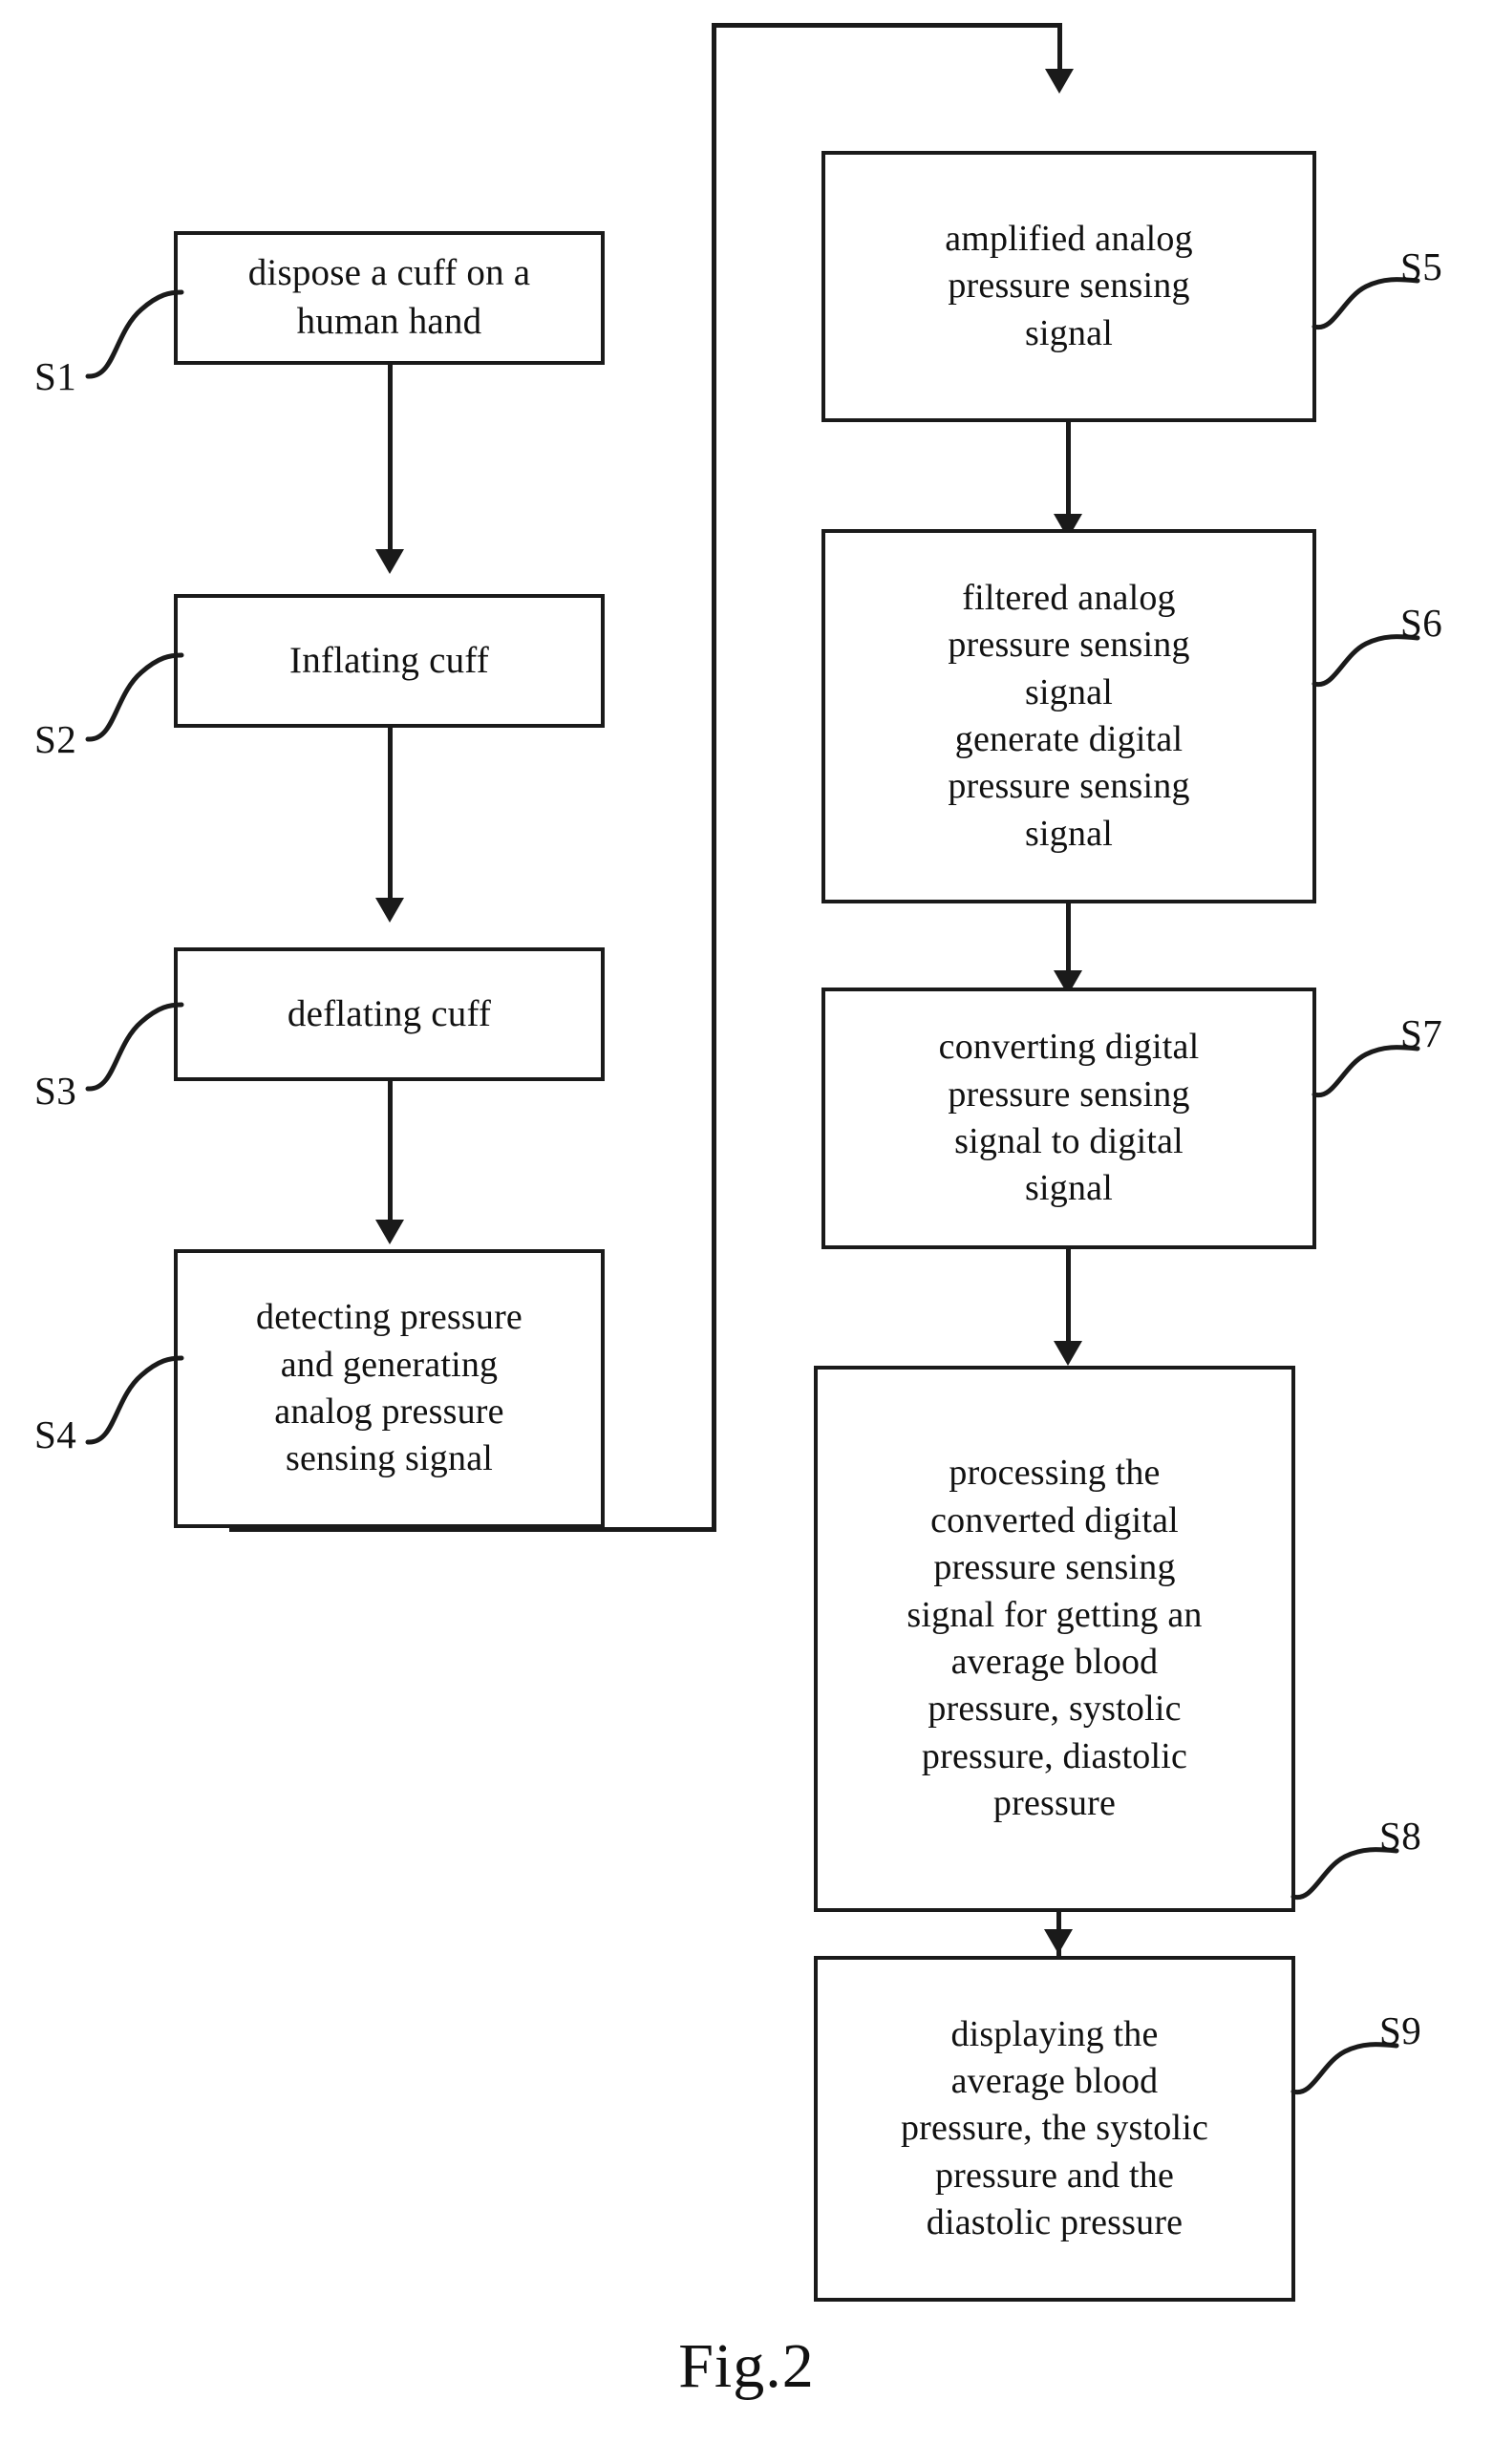  What do you see at coordinates (134, 697) in the screenshot?
I see `leader-line-s2` at bounding box center [134, 697].